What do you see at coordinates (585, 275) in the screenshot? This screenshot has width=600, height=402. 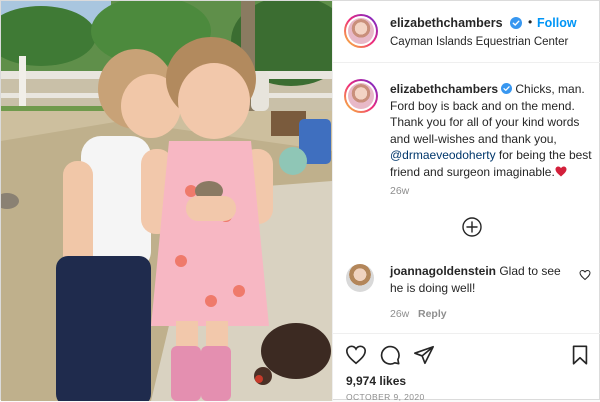 I see `comment-like-heart-icon` at bounding box center [585, 275].